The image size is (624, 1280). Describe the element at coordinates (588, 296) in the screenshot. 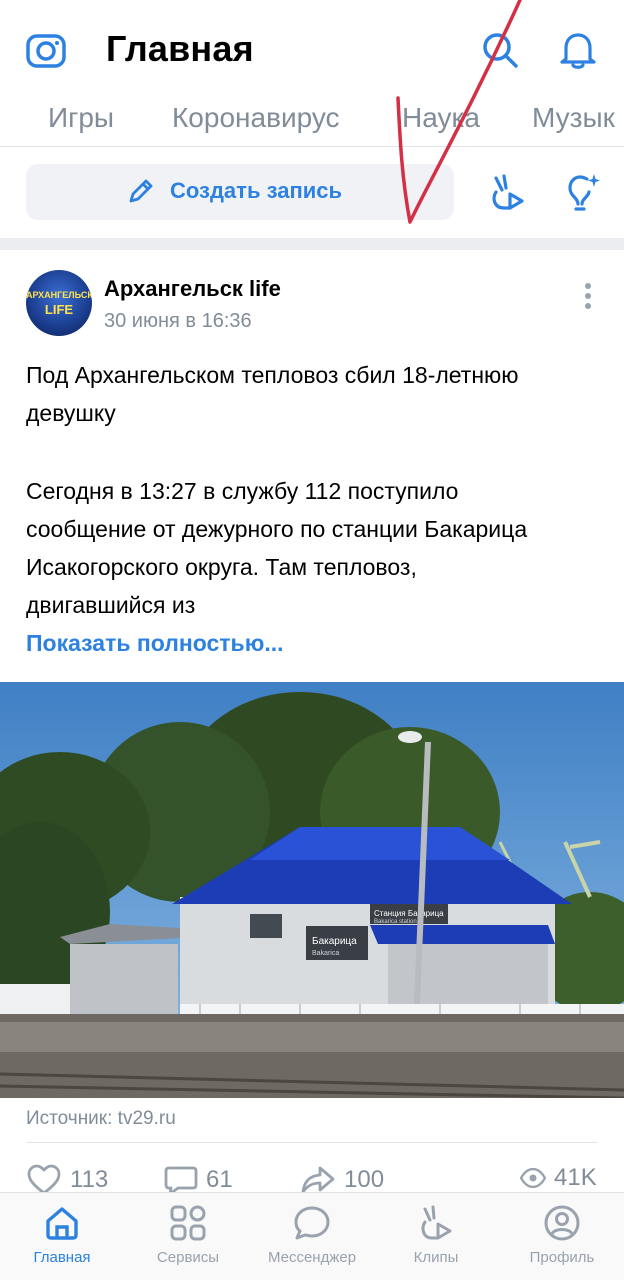

I see `more-vertical-icon` at that location.